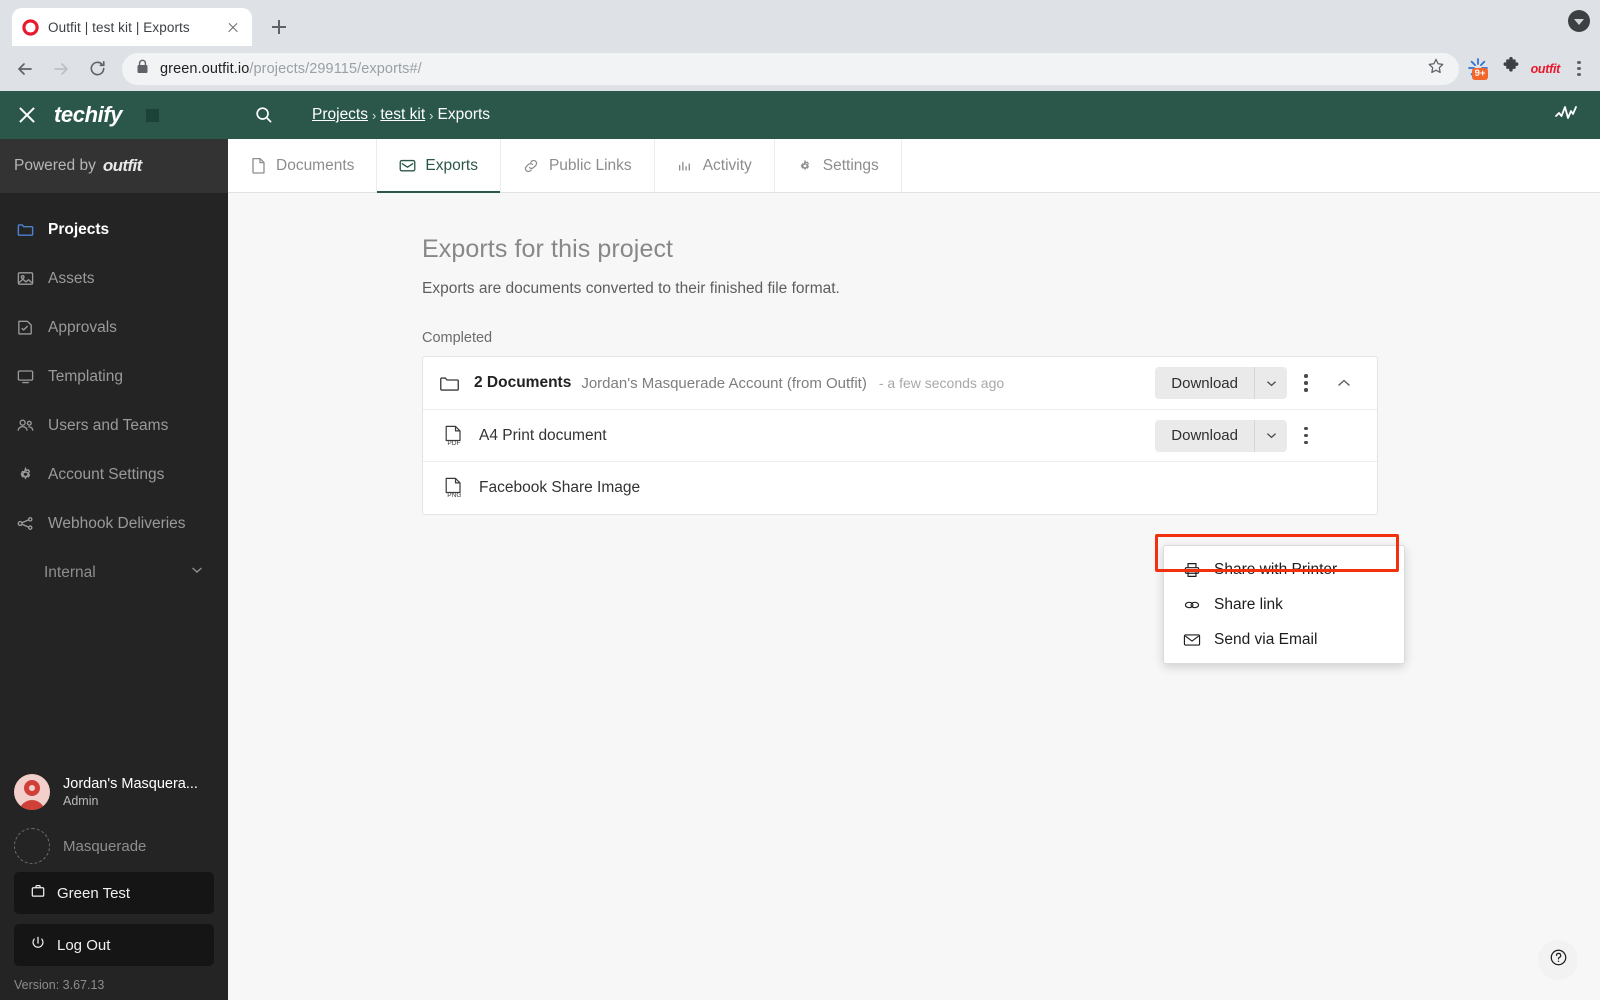 Image resolution: width=1600 pixels, height=1000 pixels. What do you see at coordinates (1191, 604) in the screenshot?
I see `chain-link-icon` at bounding box center [1191, 604].